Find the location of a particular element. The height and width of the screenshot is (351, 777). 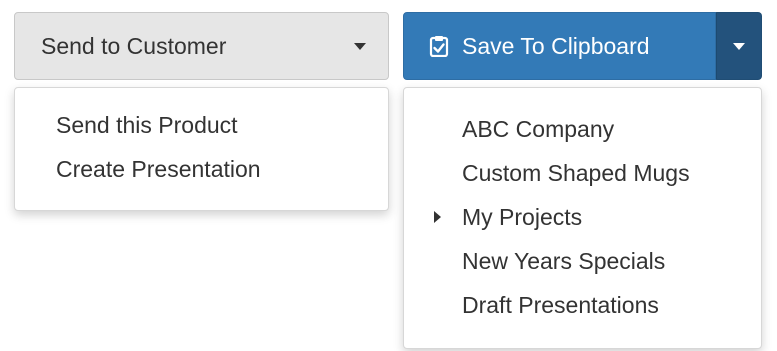

menu-item-my-projects: My Projects is located at coordinates (582, 224).